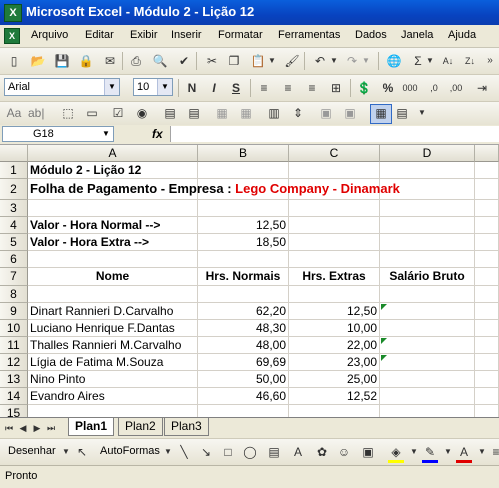  Describe the element at coordinates (130, 451) in the screenshot. I see `autoshapes-button: AutoFormas` at that location.